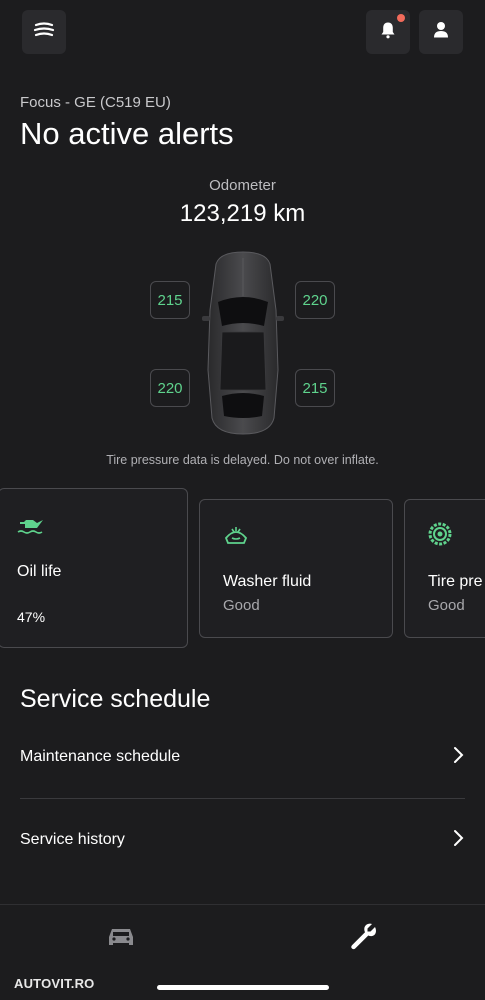 This screenshot has height=1000, width=485. Describe the element at coordinates (242, 840) in the screenshot. I see `service-history-row: Service history` at that location.